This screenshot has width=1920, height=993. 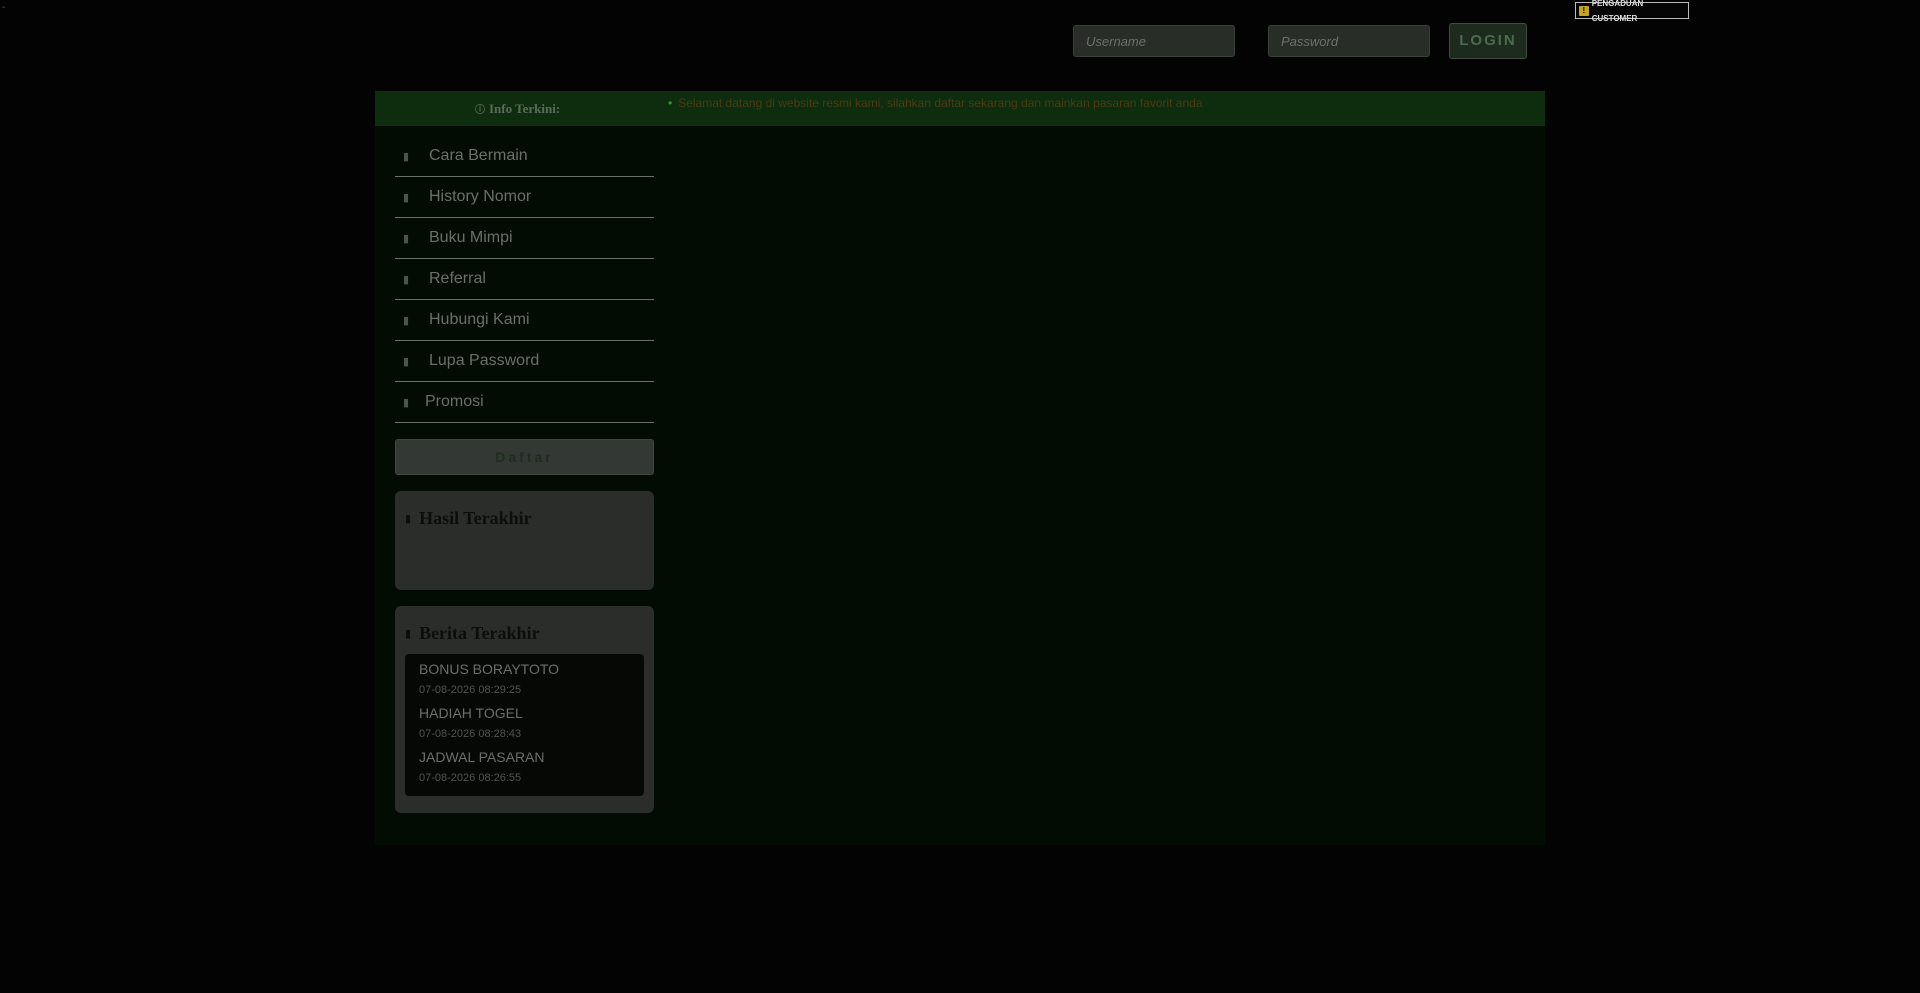 I want to click on info-label: ⓘ Info Terkini:, so click(x=517, y=109).